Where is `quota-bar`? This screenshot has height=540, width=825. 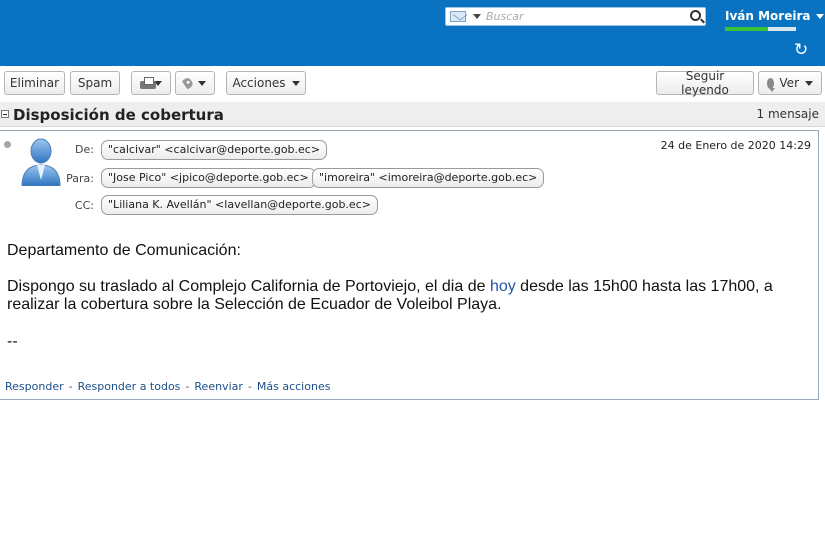 quota-bar is located at coordinates (760, 29).